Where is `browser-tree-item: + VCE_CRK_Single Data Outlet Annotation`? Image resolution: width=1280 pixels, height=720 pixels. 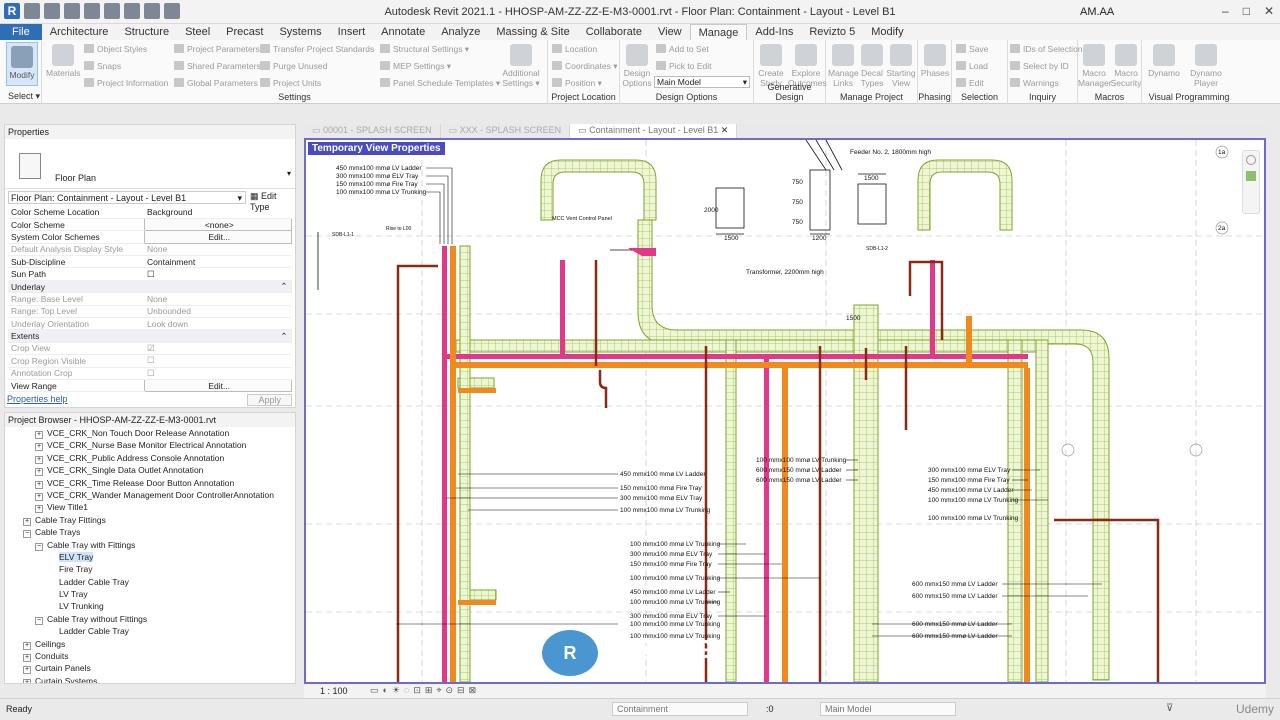 browser-tree-item: + VCE_CRK_Single Data Outlet Annotation is located at coordinates (150, 470).